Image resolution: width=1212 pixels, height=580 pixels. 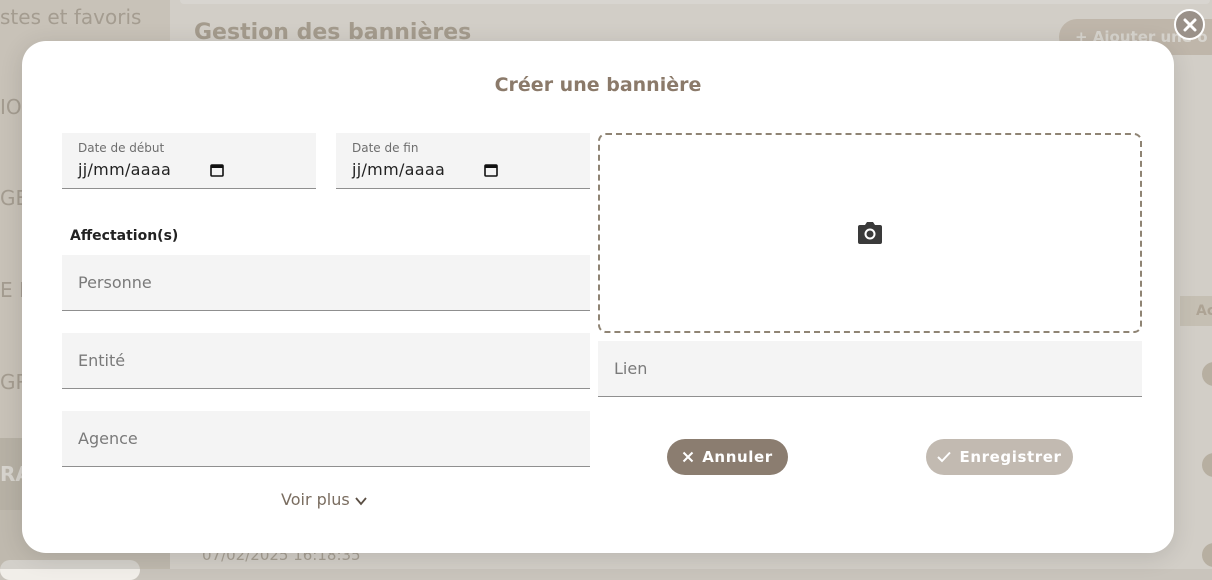 I want to click on modal-title: Créer une bannière, so click(x=598, y=85).